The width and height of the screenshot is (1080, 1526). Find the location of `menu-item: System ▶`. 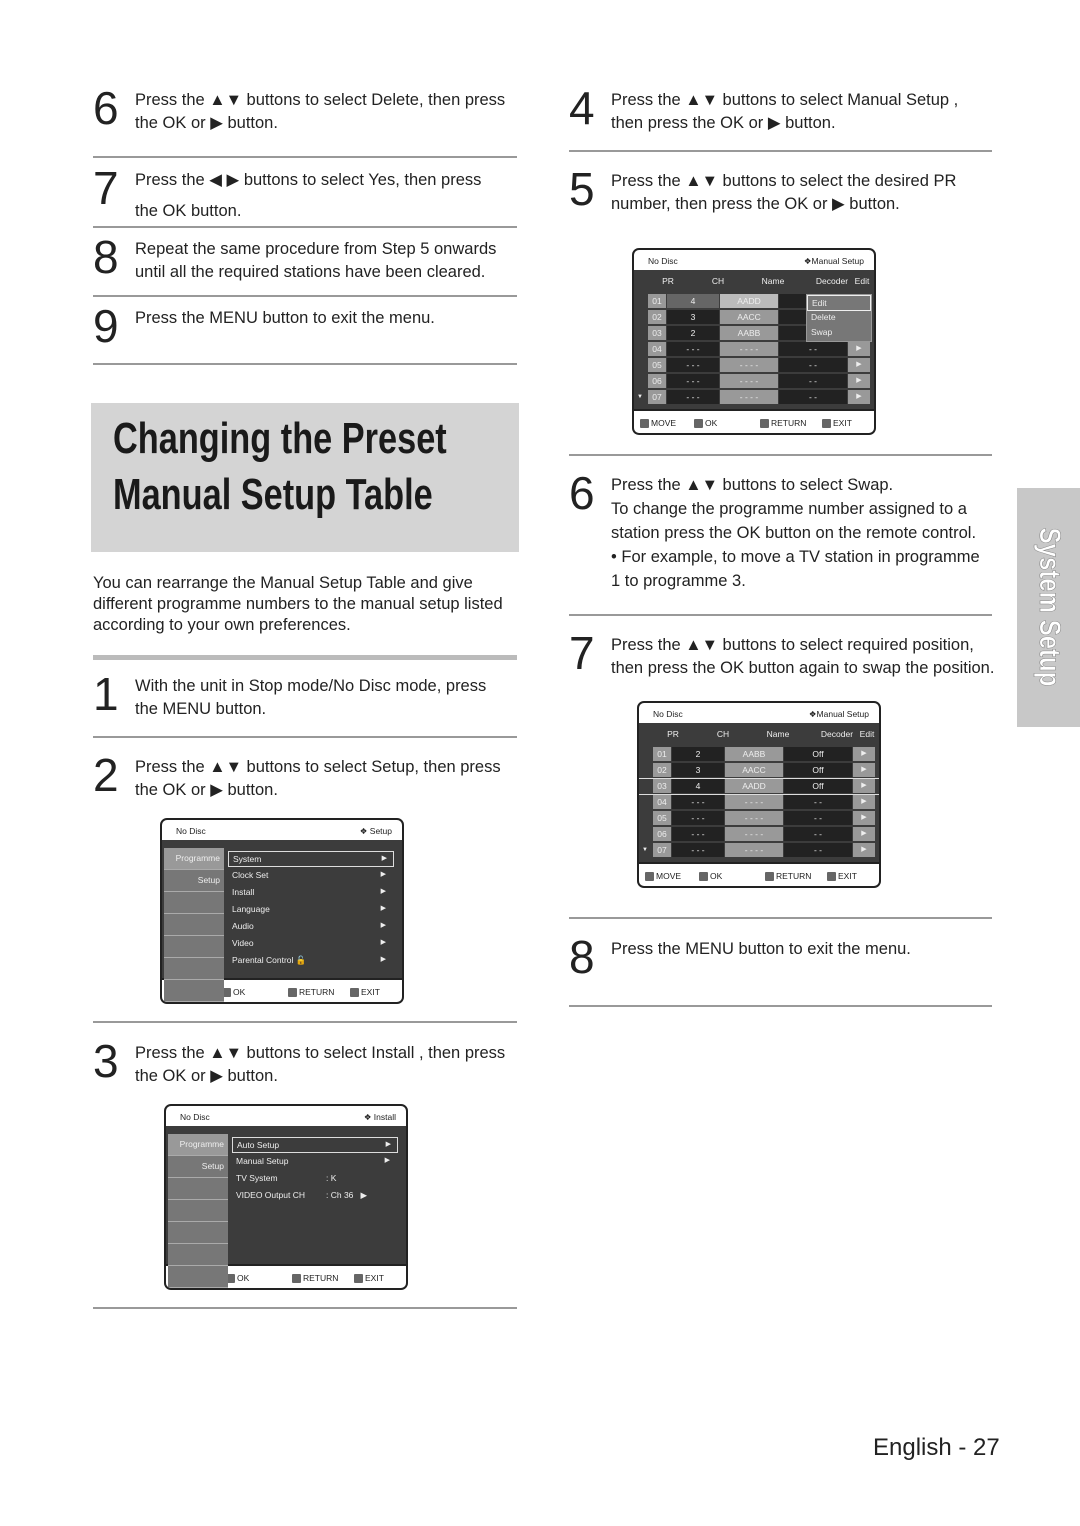

menu-item: System ▶ is located at coordinates (311, 859).